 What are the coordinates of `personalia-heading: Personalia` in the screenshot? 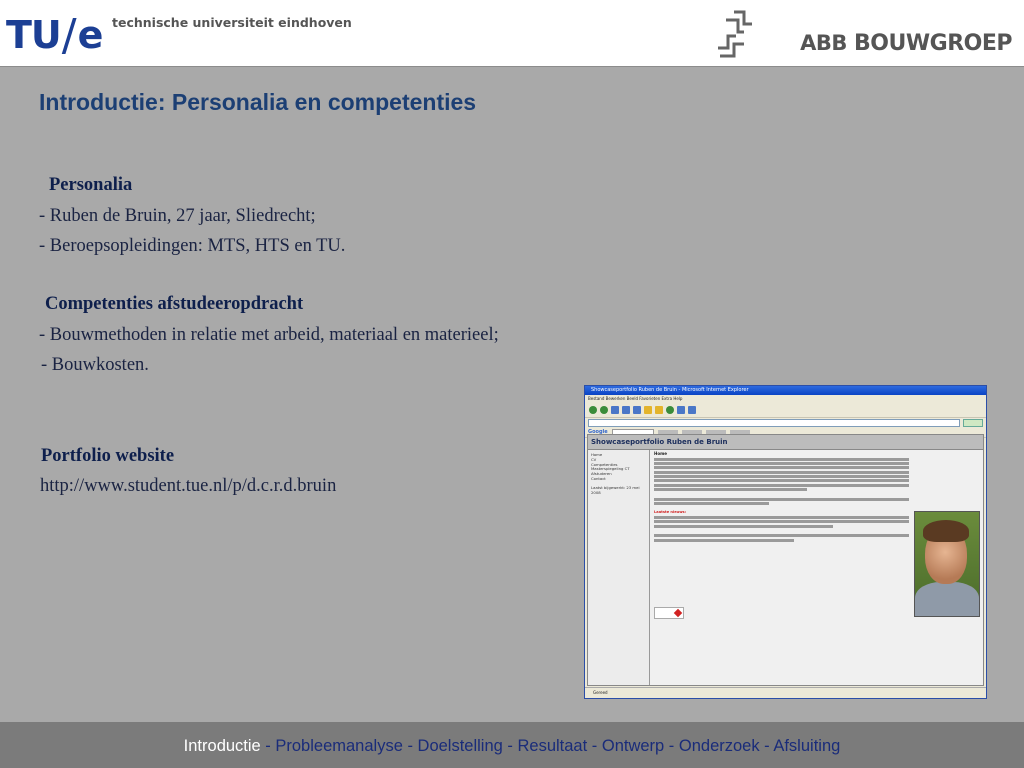 It's located at (91, 185).